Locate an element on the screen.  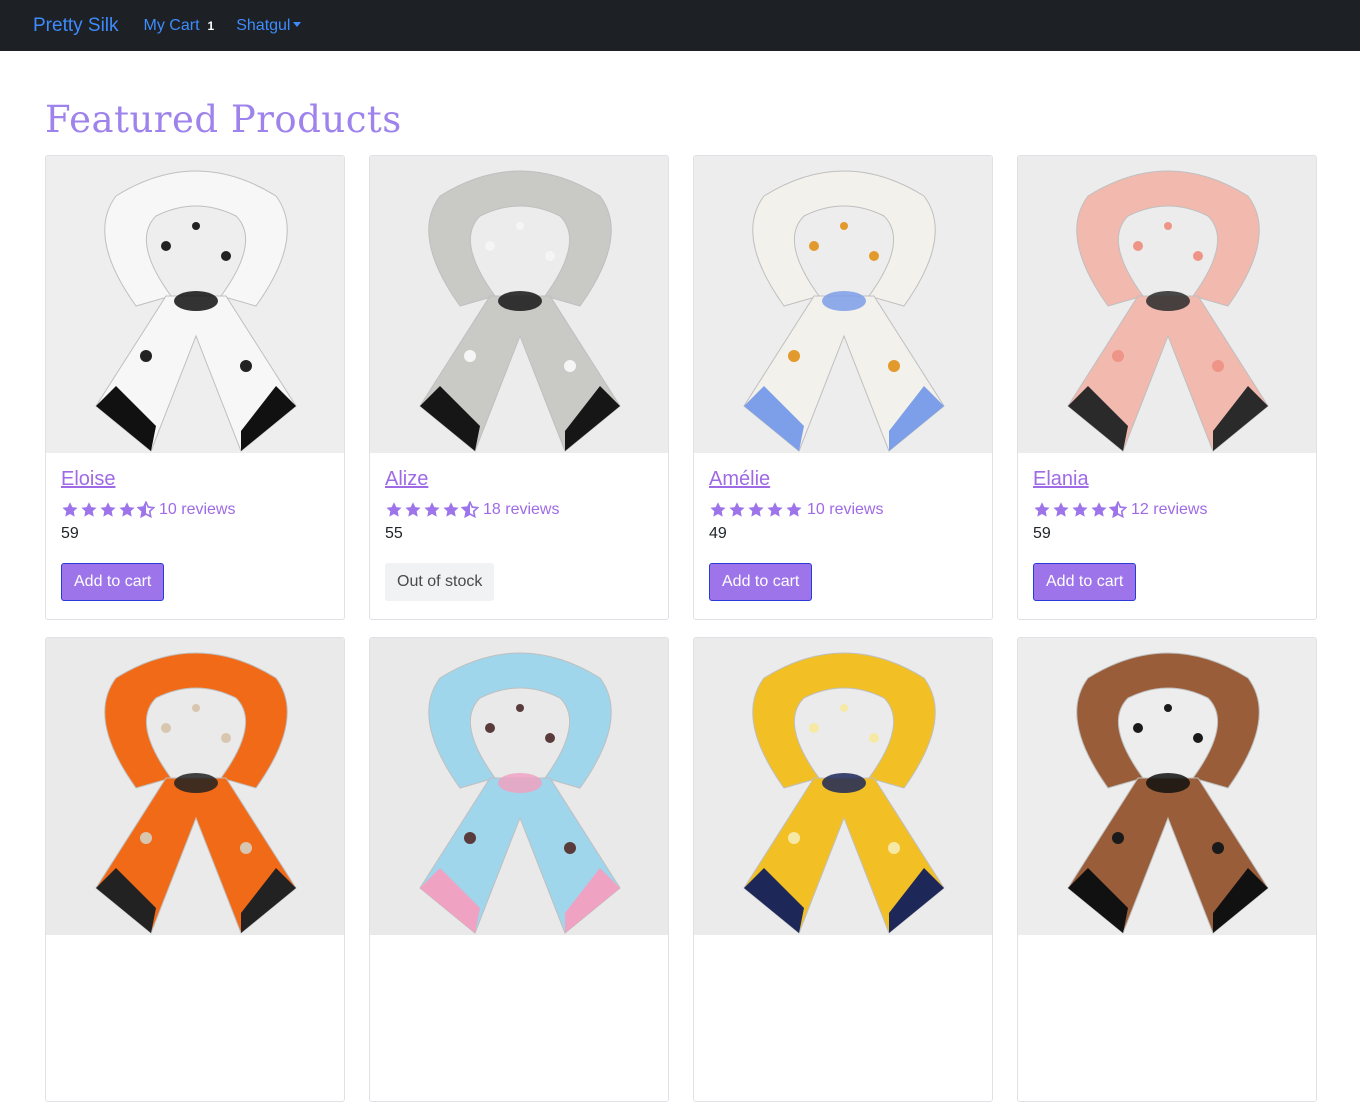
product-card: Elania 12 reviews 59 Add to cart is located at coordinates (1167, 387).